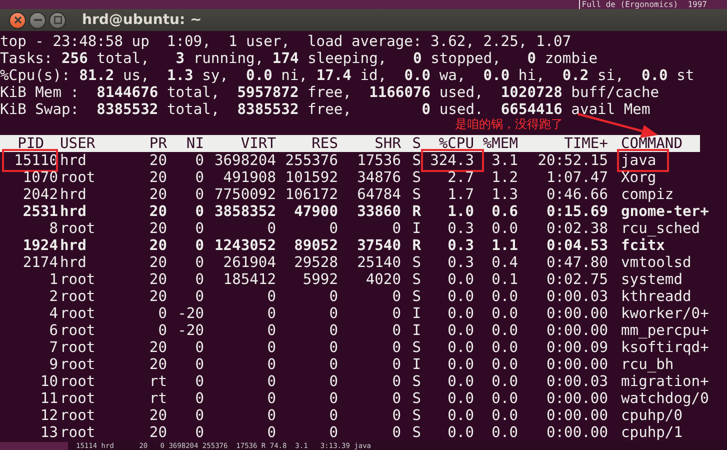 The height and width of the screenshot is (450, 727). Describe the element at coordinates (53, 330) in the screenshot. I see `table-cell: 6` at that location.